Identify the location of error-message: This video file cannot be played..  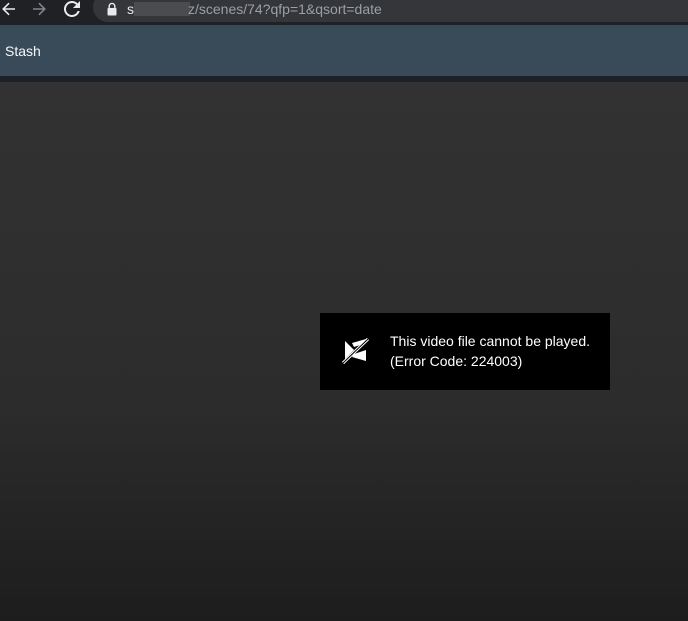
(490, 341).